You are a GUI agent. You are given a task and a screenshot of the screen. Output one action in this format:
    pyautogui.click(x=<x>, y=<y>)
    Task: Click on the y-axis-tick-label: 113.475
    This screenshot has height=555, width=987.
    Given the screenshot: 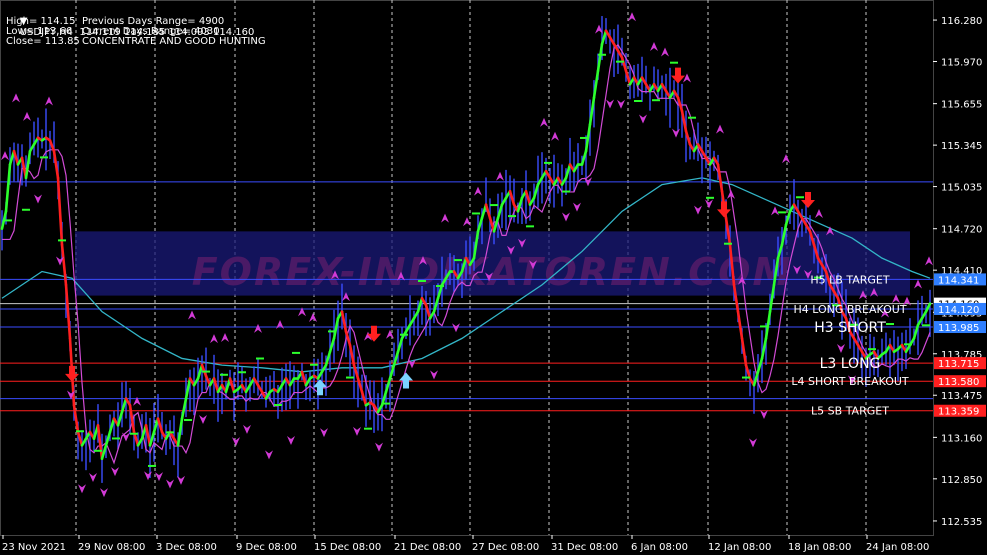 What is the action you would take?
    pyautogui.click(x=961, y=396)
    